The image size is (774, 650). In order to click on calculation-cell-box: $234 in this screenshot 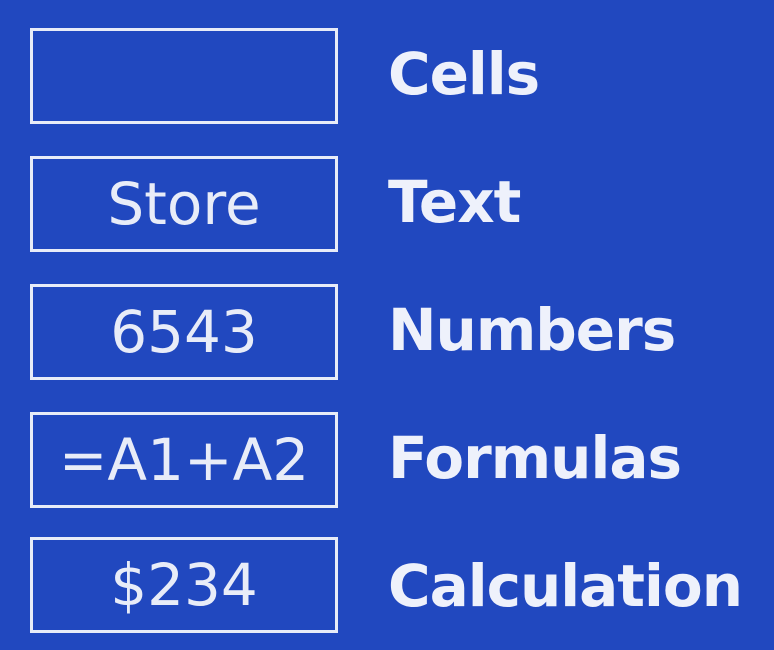, I will do `click(184, 585)`.